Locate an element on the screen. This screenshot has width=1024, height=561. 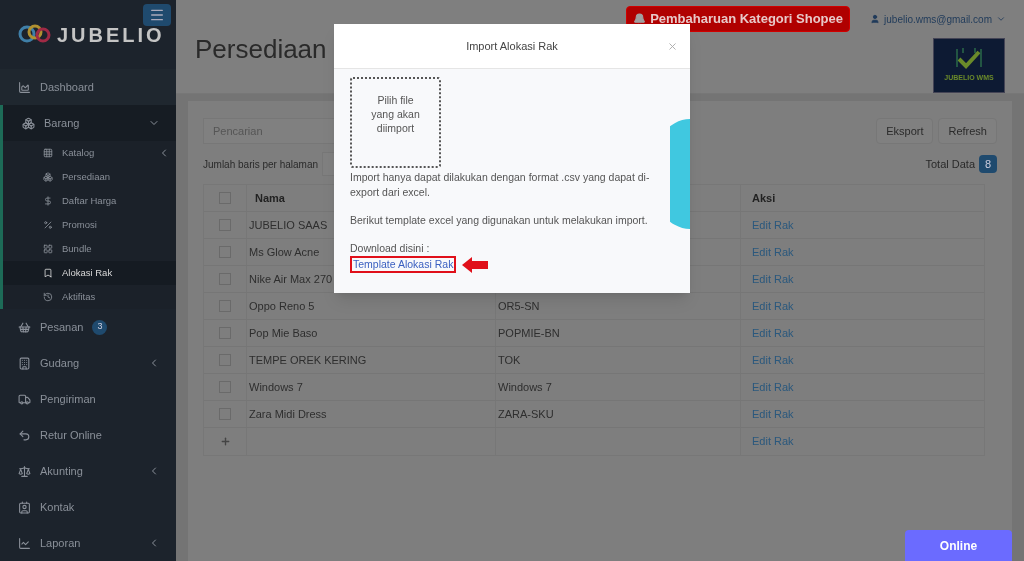
table-cell-text: OR5-SN is located at coordinates (519, 306).